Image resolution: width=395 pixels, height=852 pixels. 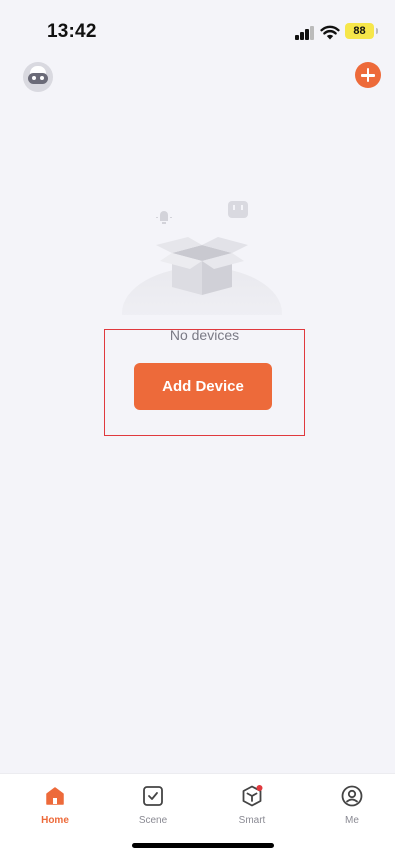 What do you see at coordinates (203, 386) in the screenshot?
I see `add-device-button: Add Device` at bounding box center [203, 386].